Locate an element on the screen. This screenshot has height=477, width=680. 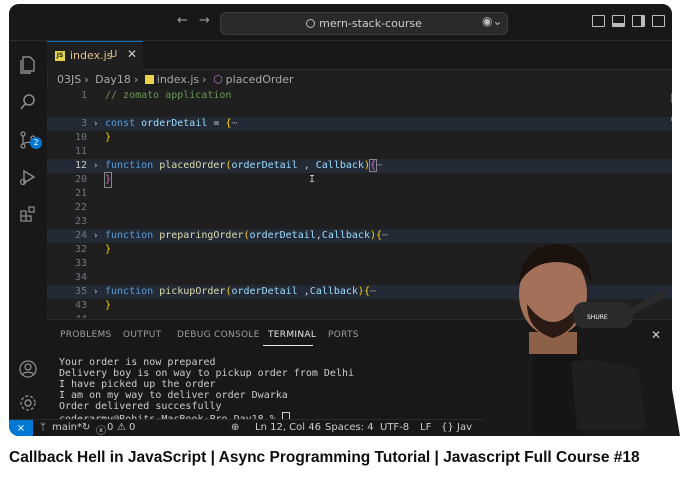
line-ending: LF is located at coordinates (425, 427).